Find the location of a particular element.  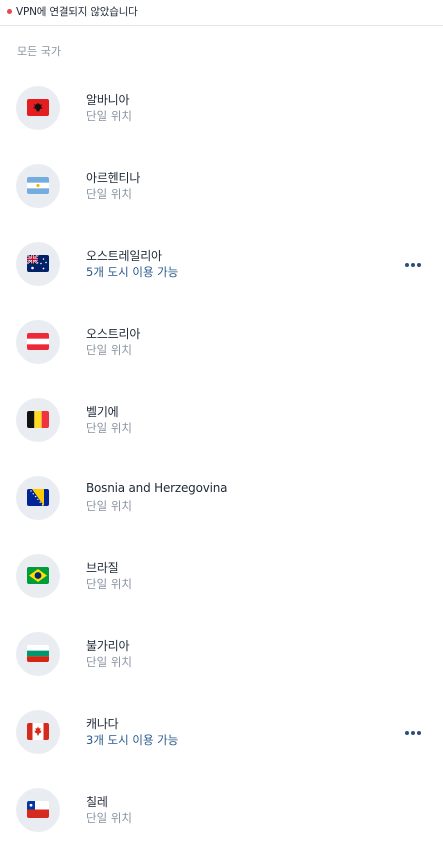

belgium-flag-icon is located at coordinates (38, 420).